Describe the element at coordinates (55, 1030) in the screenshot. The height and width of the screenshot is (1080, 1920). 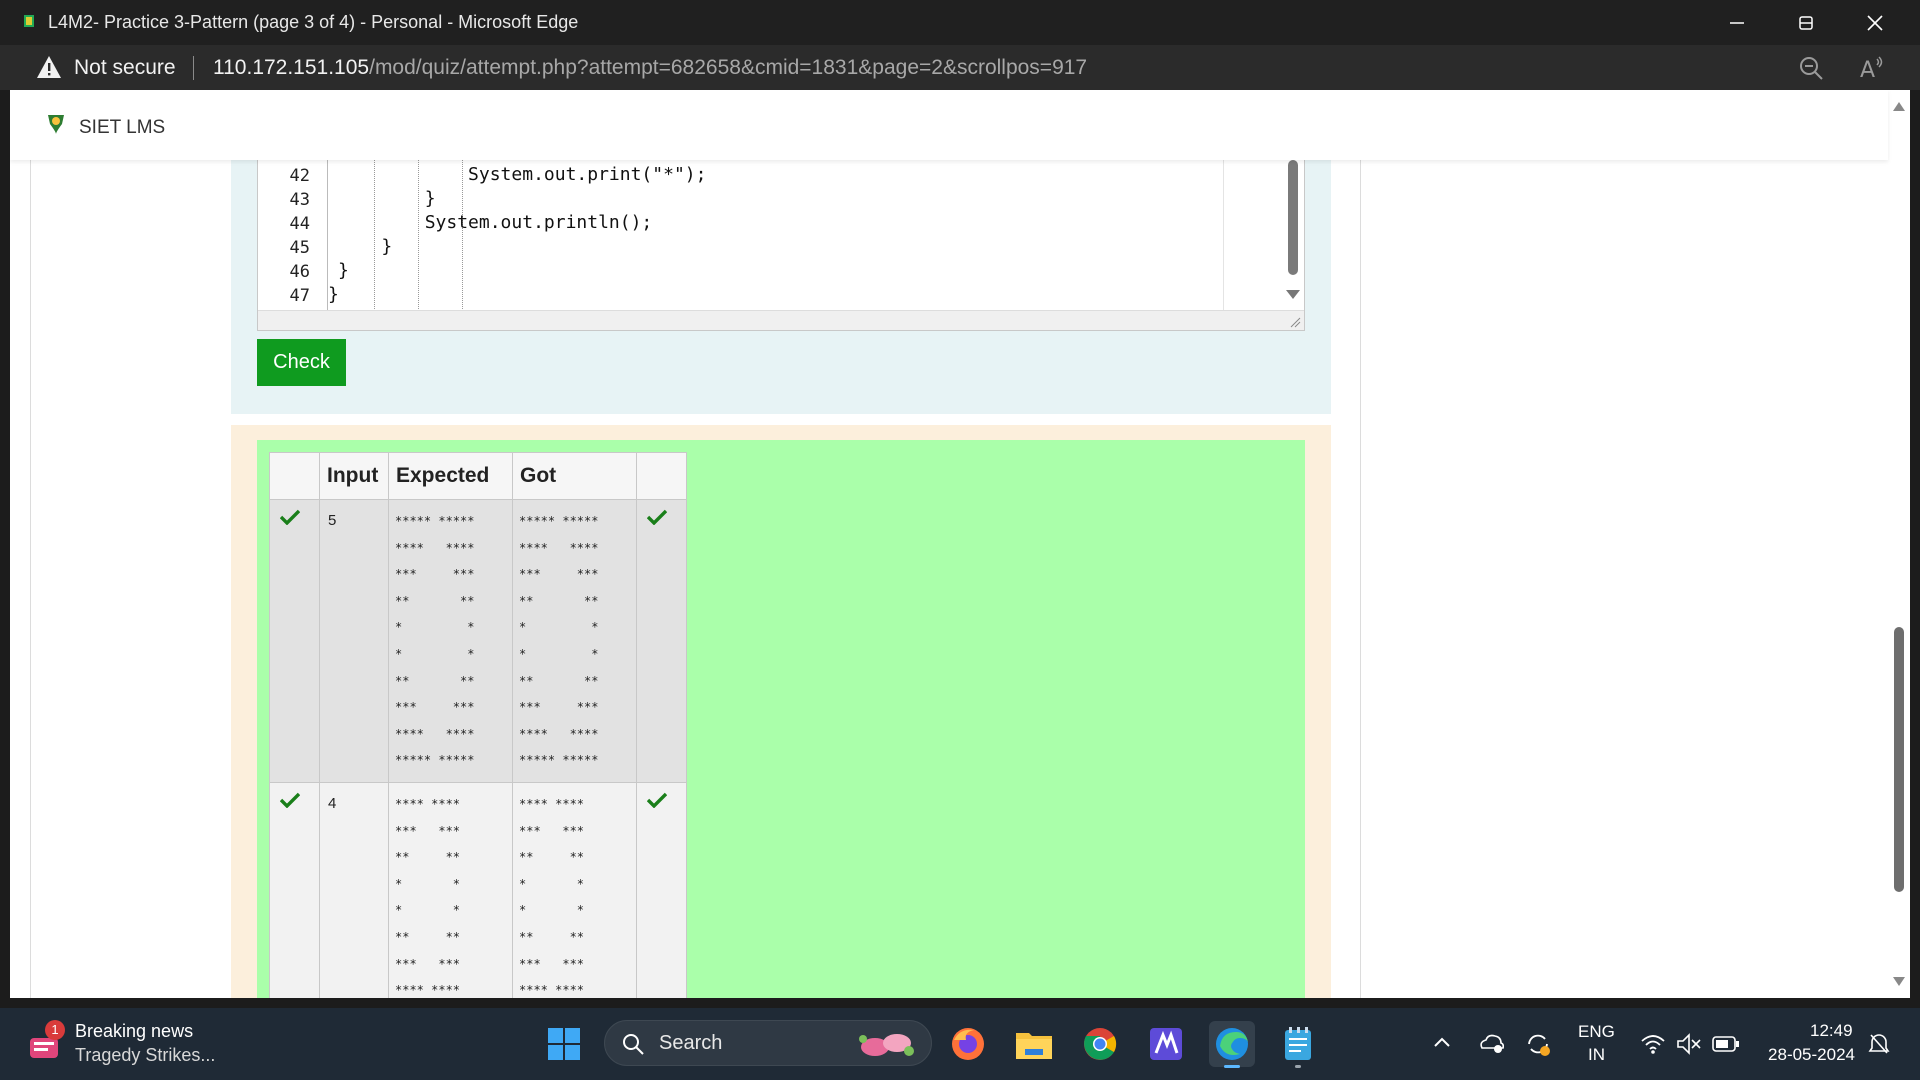
I see `news-badge: 1` at that location.